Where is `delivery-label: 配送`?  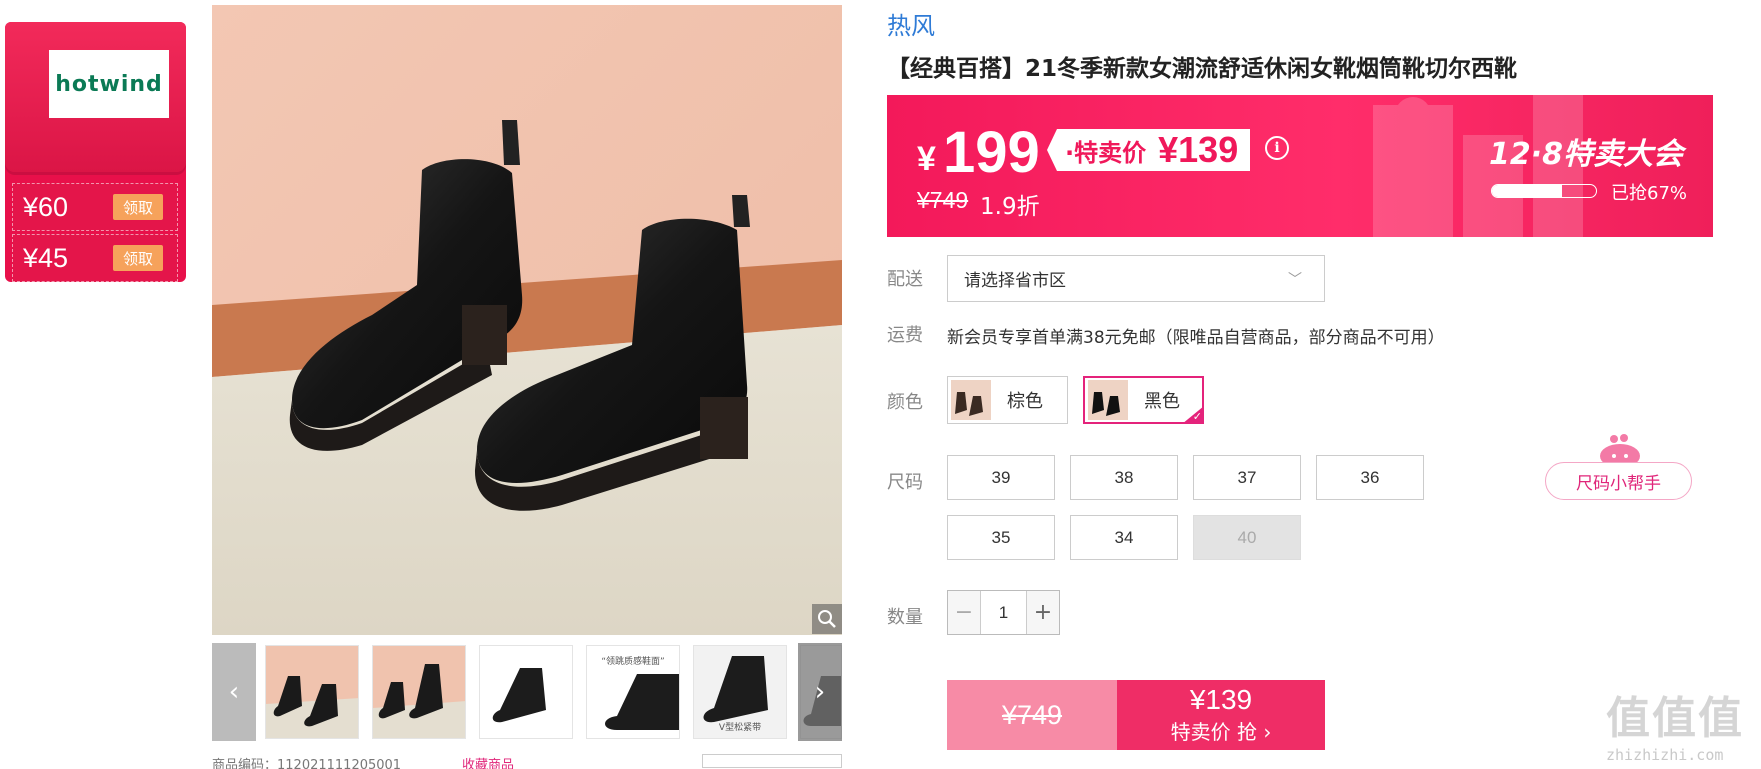
delivery-label: 配送 is located at coordinates (905, 279).